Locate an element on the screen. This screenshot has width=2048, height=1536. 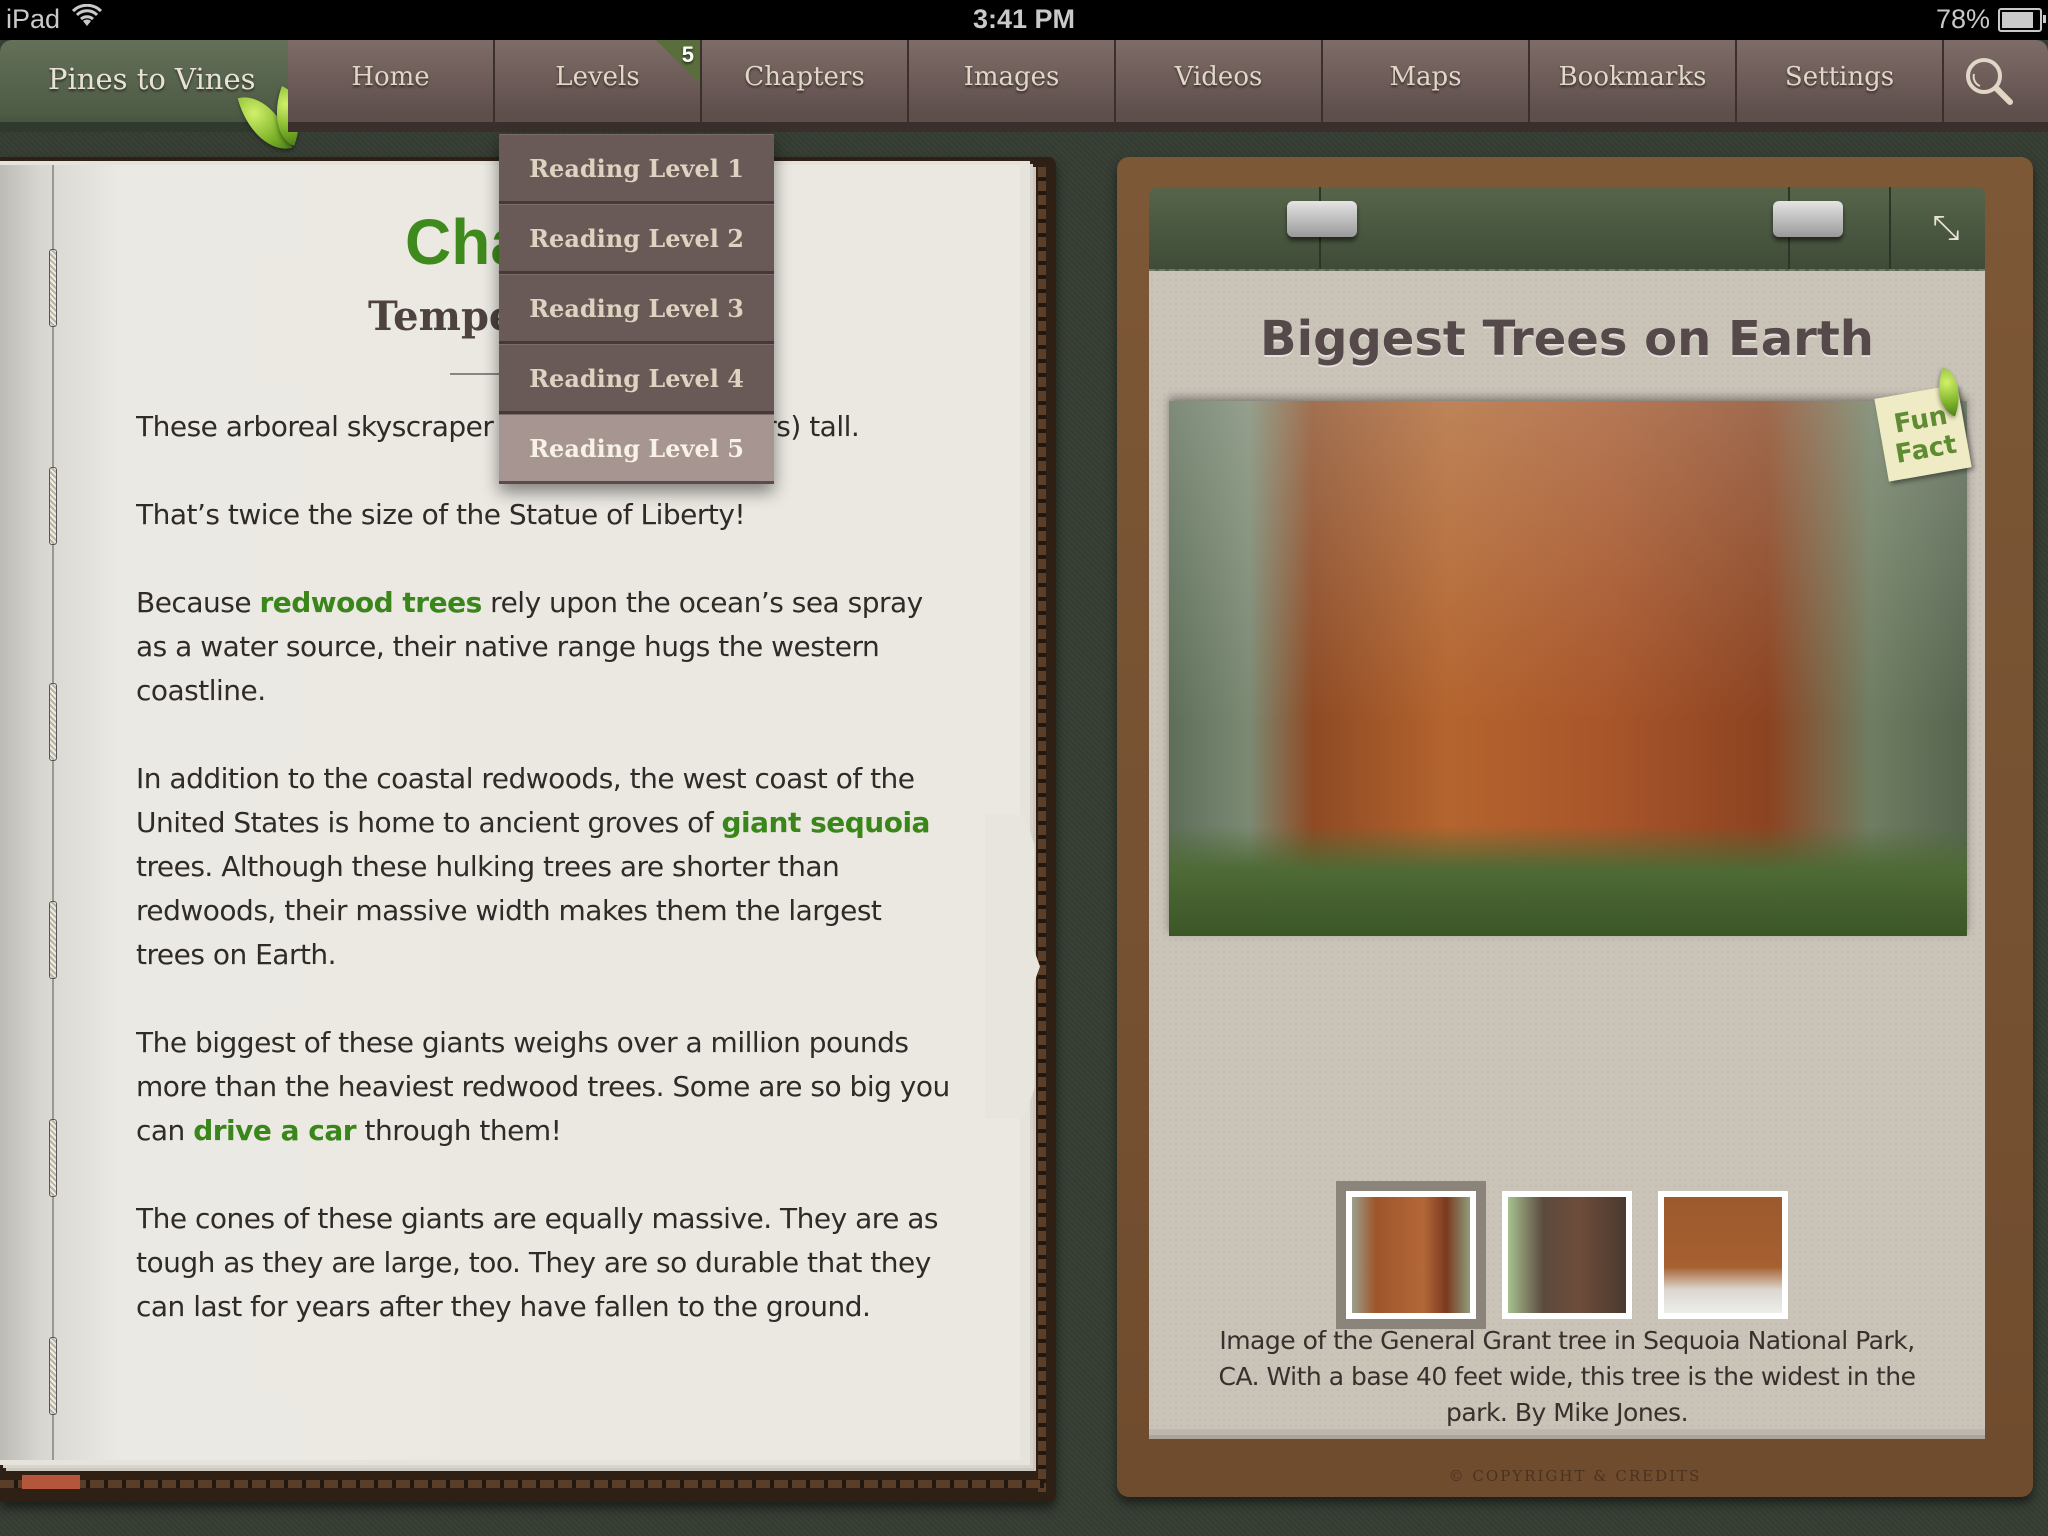
reading-level-2-option: Reading Level 2 is located at coordinates (636, 239).